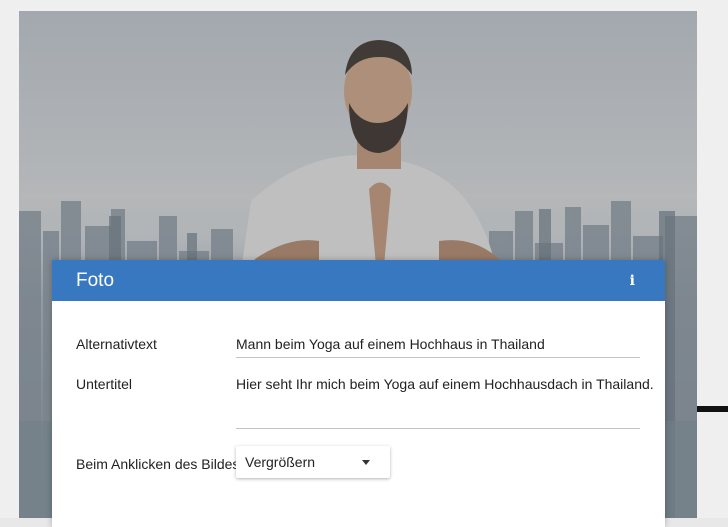 This screenshot has width=728, height=527. What do you see at coordinates (280, 462) in the screenshot?
I see `onclick-select-value: Vergrößern` at bounding box center [280, 462].